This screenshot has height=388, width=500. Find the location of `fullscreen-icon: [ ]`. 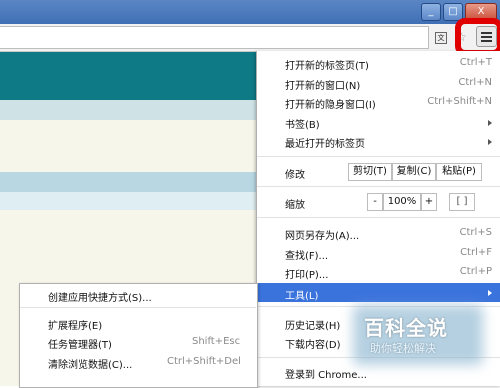

fullscreen-icon: [ ] is located at coordinates (462, 202).